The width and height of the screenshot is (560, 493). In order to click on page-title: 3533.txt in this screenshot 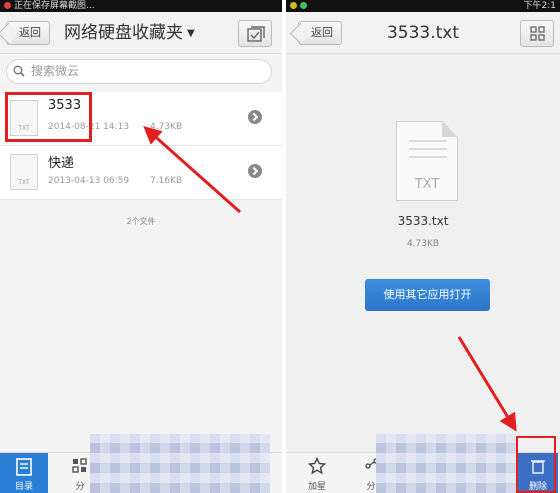, I will do `click(423, 33)`.